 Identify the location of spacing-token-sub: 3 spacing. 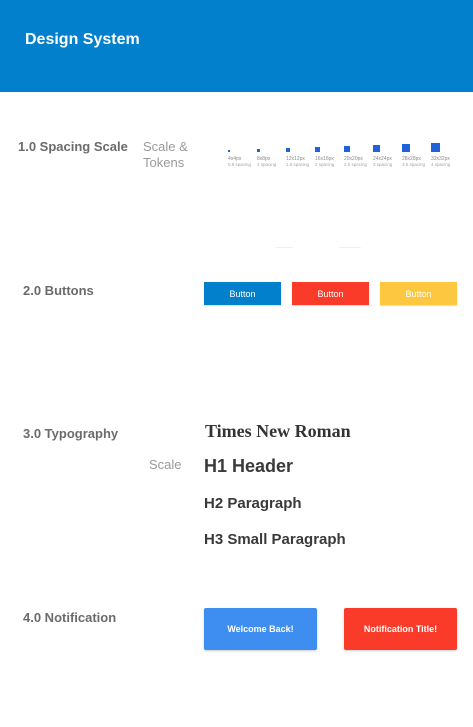
(383, 164).